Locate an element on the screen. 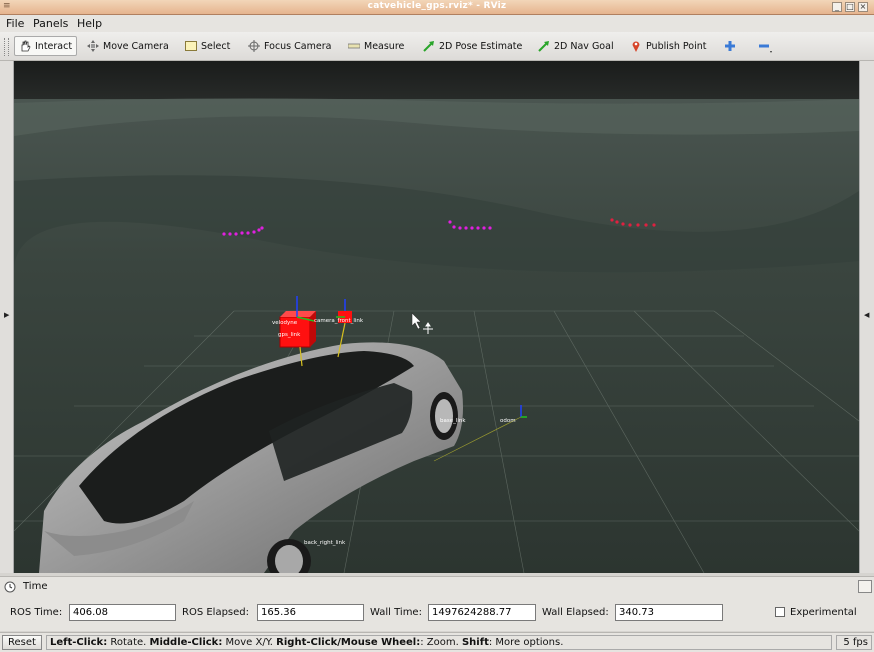  tool-move-camera-label: Move Camera is located at coordinates (136, 46).